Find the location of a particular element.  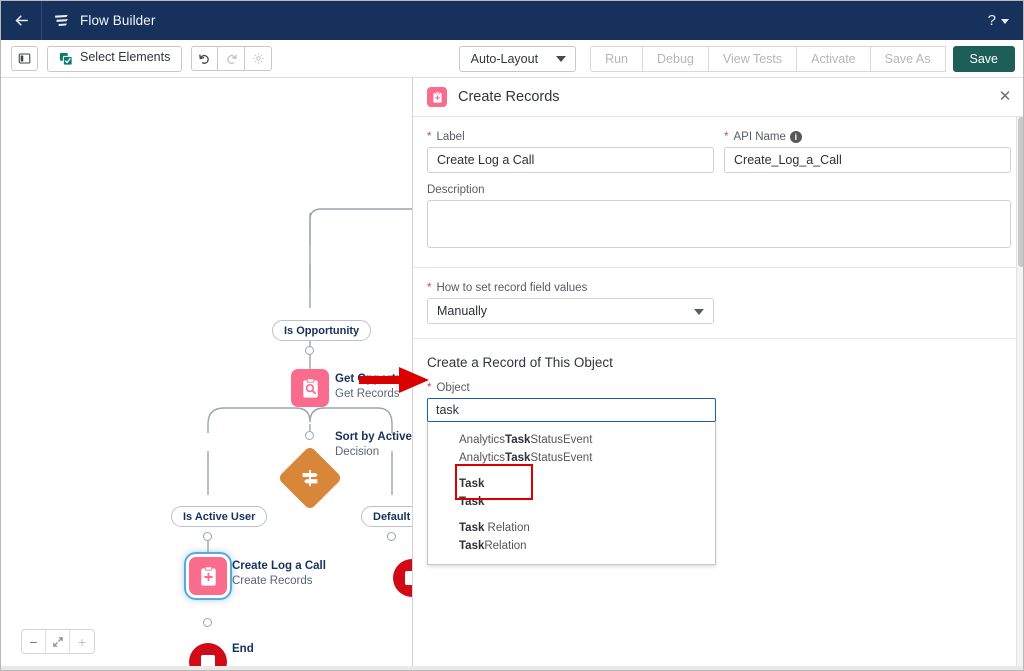

label-input is located at coordinates (570, 160).